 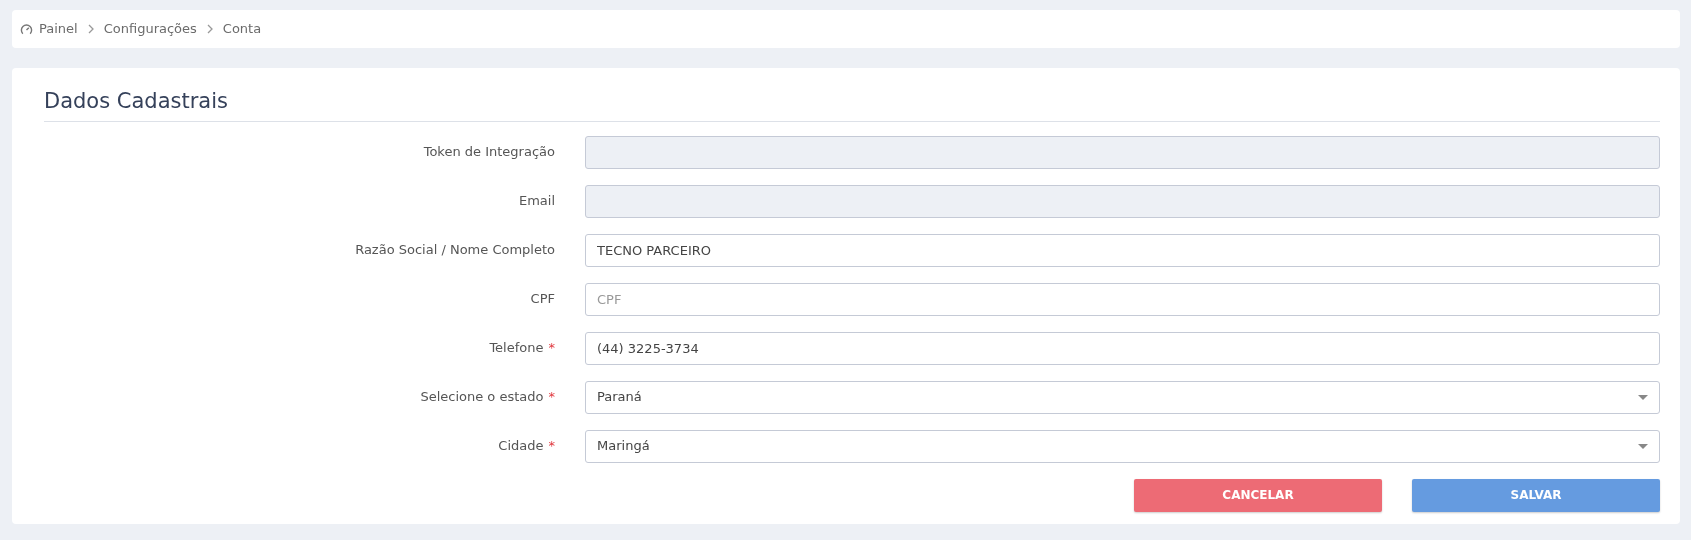 I want to click on field-label: Email, so click(x=536, y=201).